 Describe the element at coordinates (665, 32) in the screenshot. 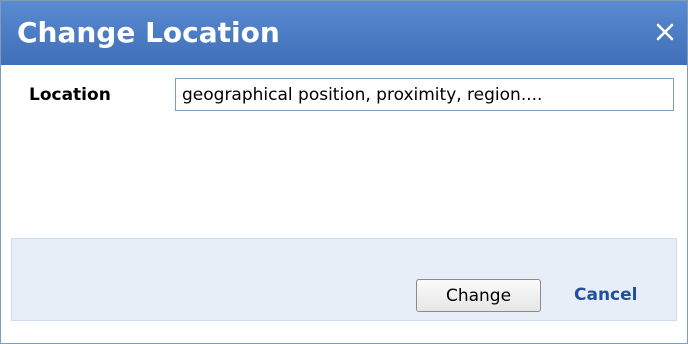

I see `close-icon` at that location.